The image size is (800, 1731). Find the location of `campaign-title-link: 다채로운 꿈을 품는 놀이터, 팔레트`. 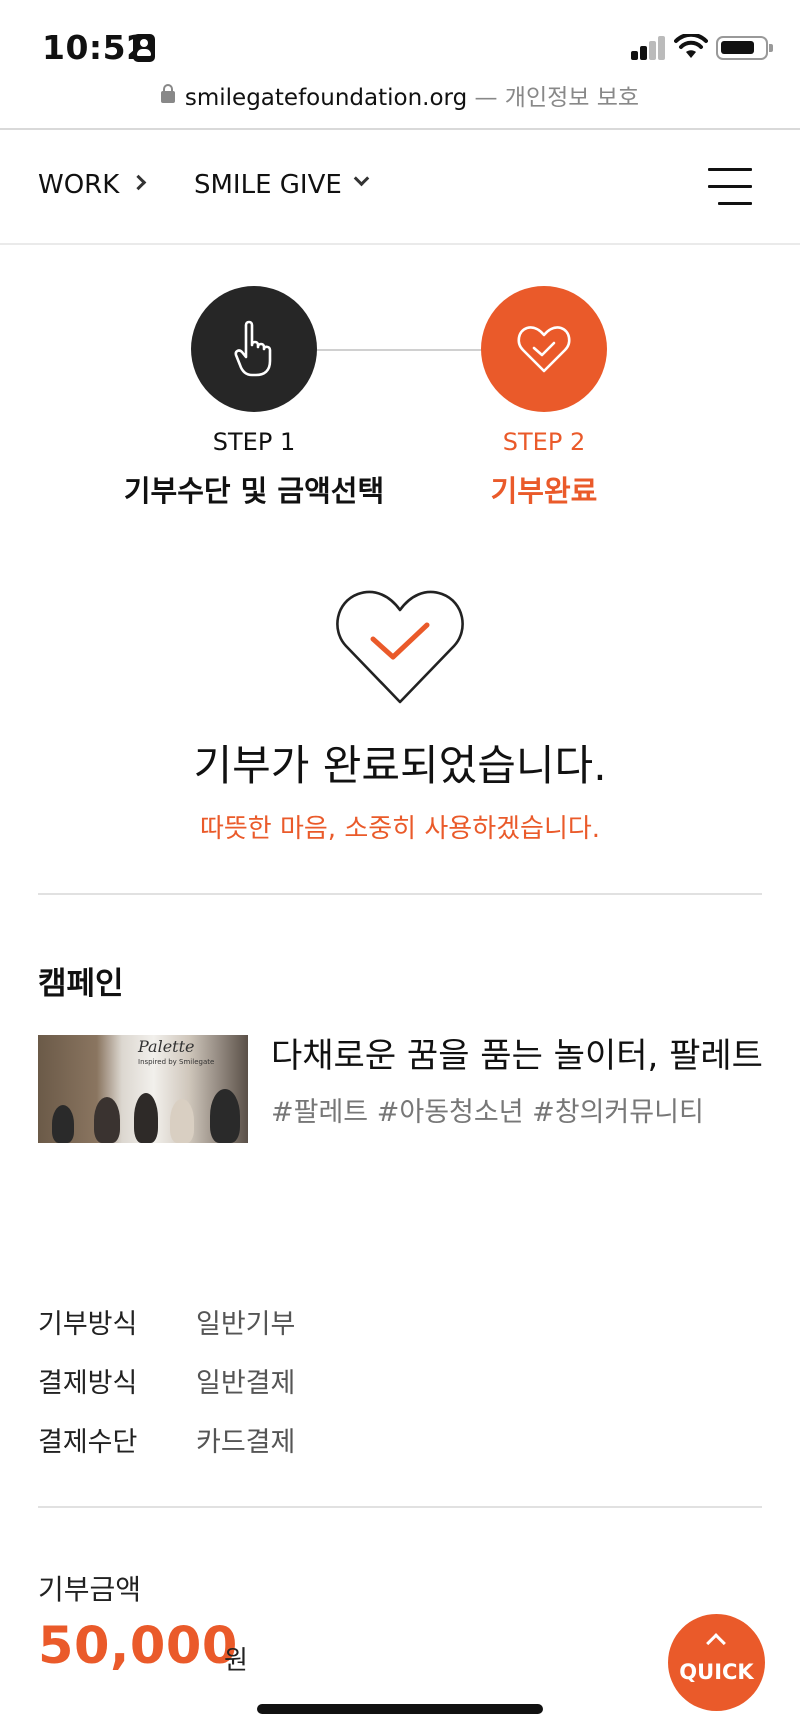

campaign-title-link: 다채로운 꿈을 품는 놀이터, 팔레트 is located at coordinates (517, 1052).